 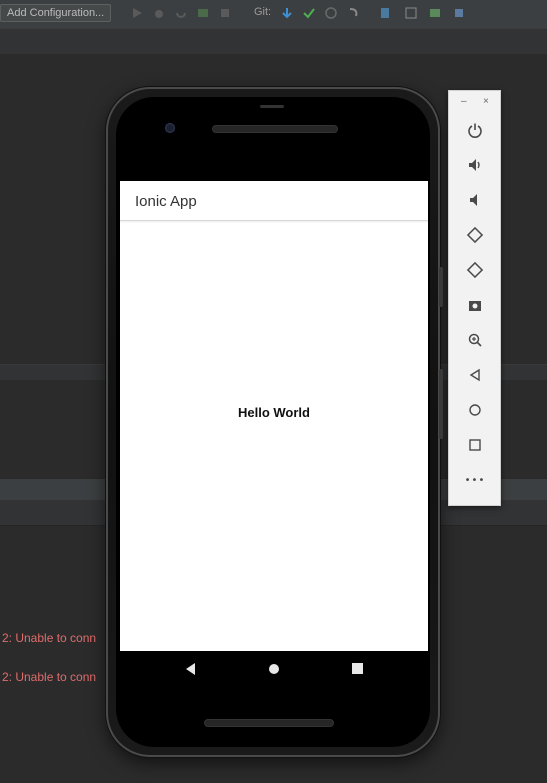 What do you see at coordinates (273, 15) in the screenshot?
I see `ide-toolbar: Add Configuration... Git:` at bounding box center [273, 15].